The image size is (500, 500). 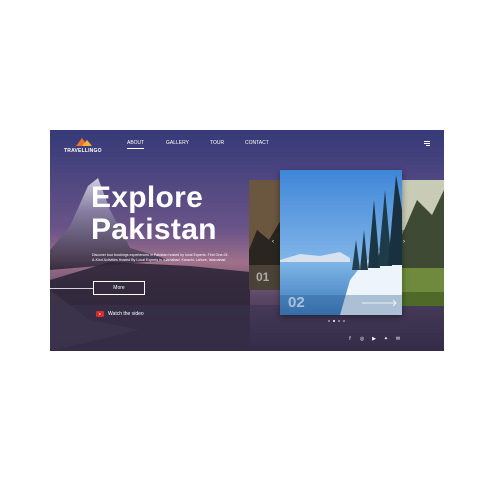 What do you see at coordinates (380, 303) in the screenshot?
I see `next-arrow-icon` at bounding box center [380, 303].